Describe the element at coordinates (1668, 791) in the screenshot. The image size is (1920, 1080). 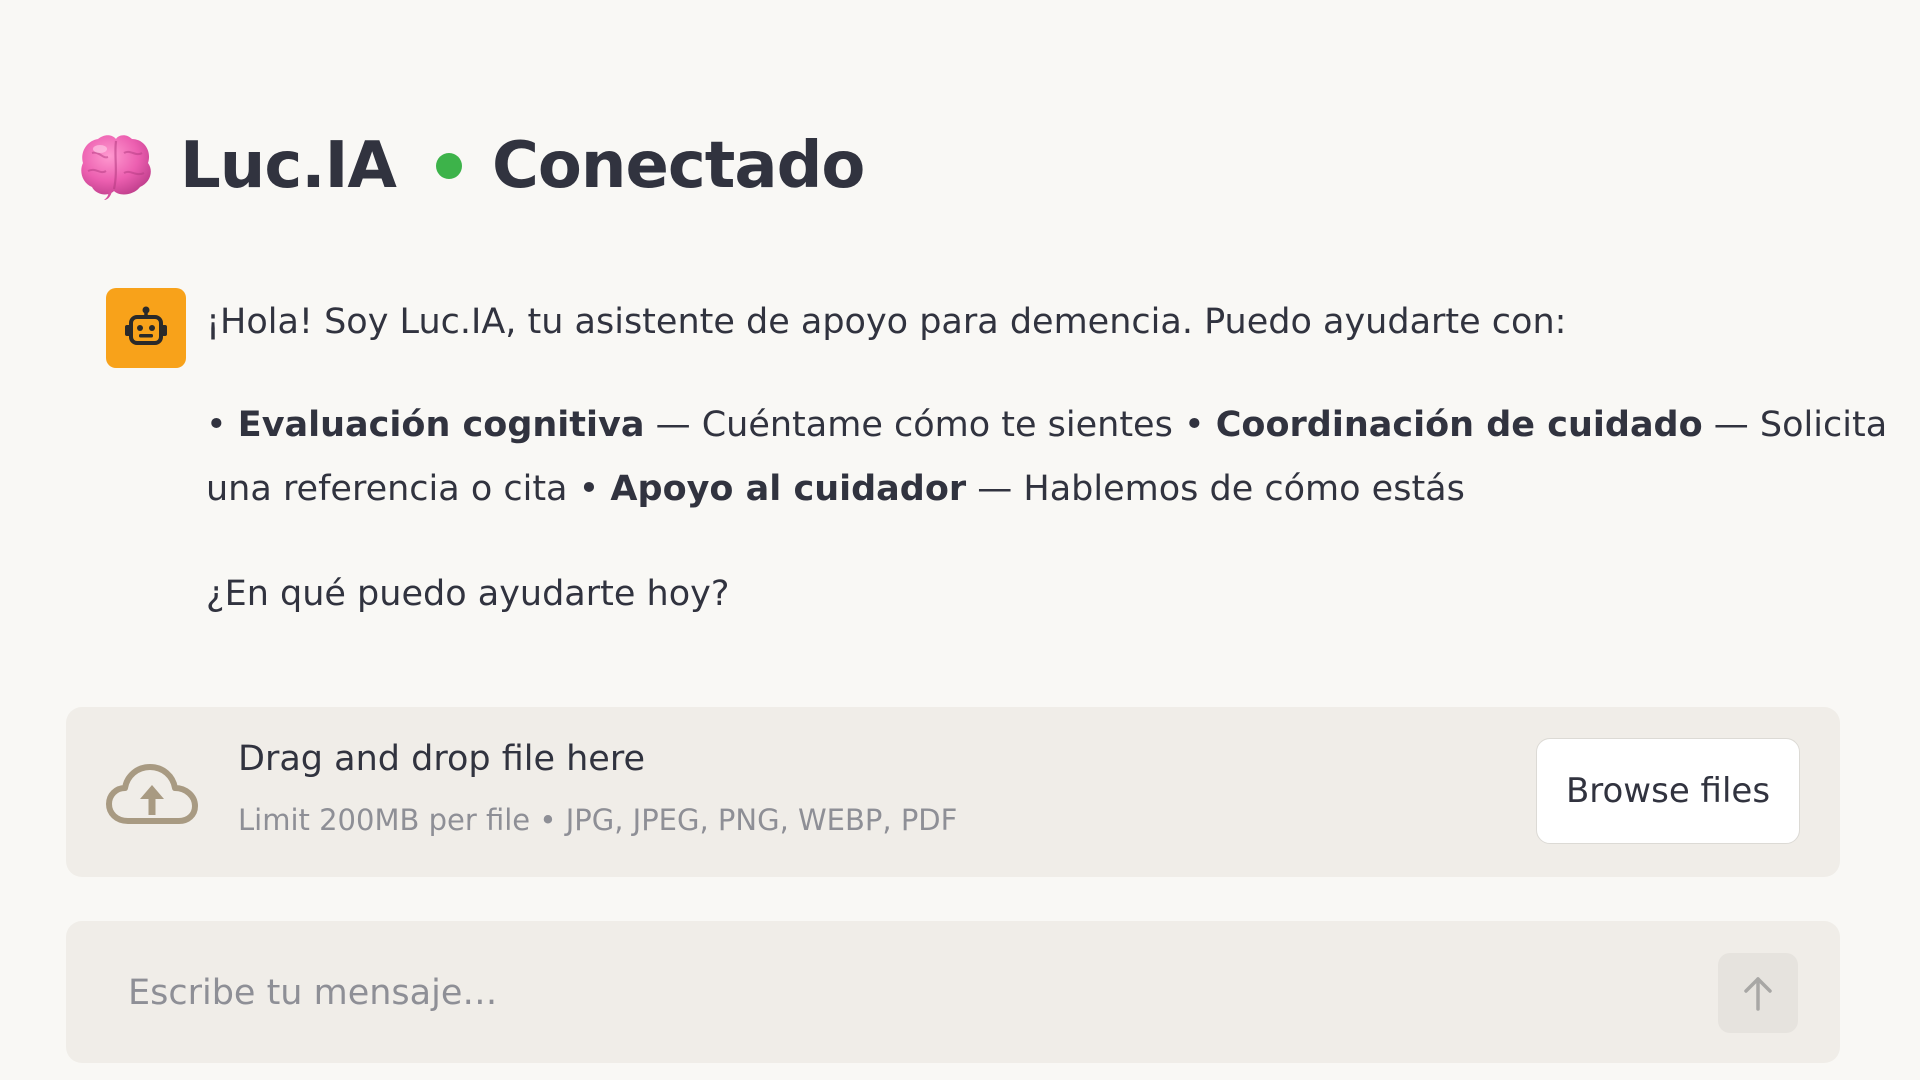
I see `browse-files-button: Browse files` at that location.